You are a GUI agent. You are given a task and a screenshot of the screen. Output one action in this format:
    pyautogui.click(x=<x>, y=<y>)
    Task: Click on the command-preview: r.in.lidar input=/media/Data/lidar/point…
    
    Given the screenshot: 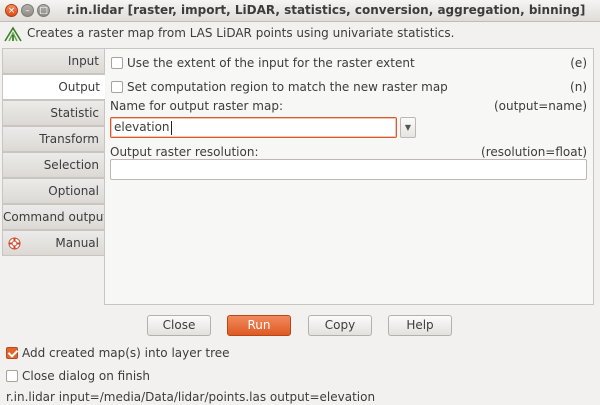 What is the action you would take?
    pyautogui.click(x=191, y=397)
    